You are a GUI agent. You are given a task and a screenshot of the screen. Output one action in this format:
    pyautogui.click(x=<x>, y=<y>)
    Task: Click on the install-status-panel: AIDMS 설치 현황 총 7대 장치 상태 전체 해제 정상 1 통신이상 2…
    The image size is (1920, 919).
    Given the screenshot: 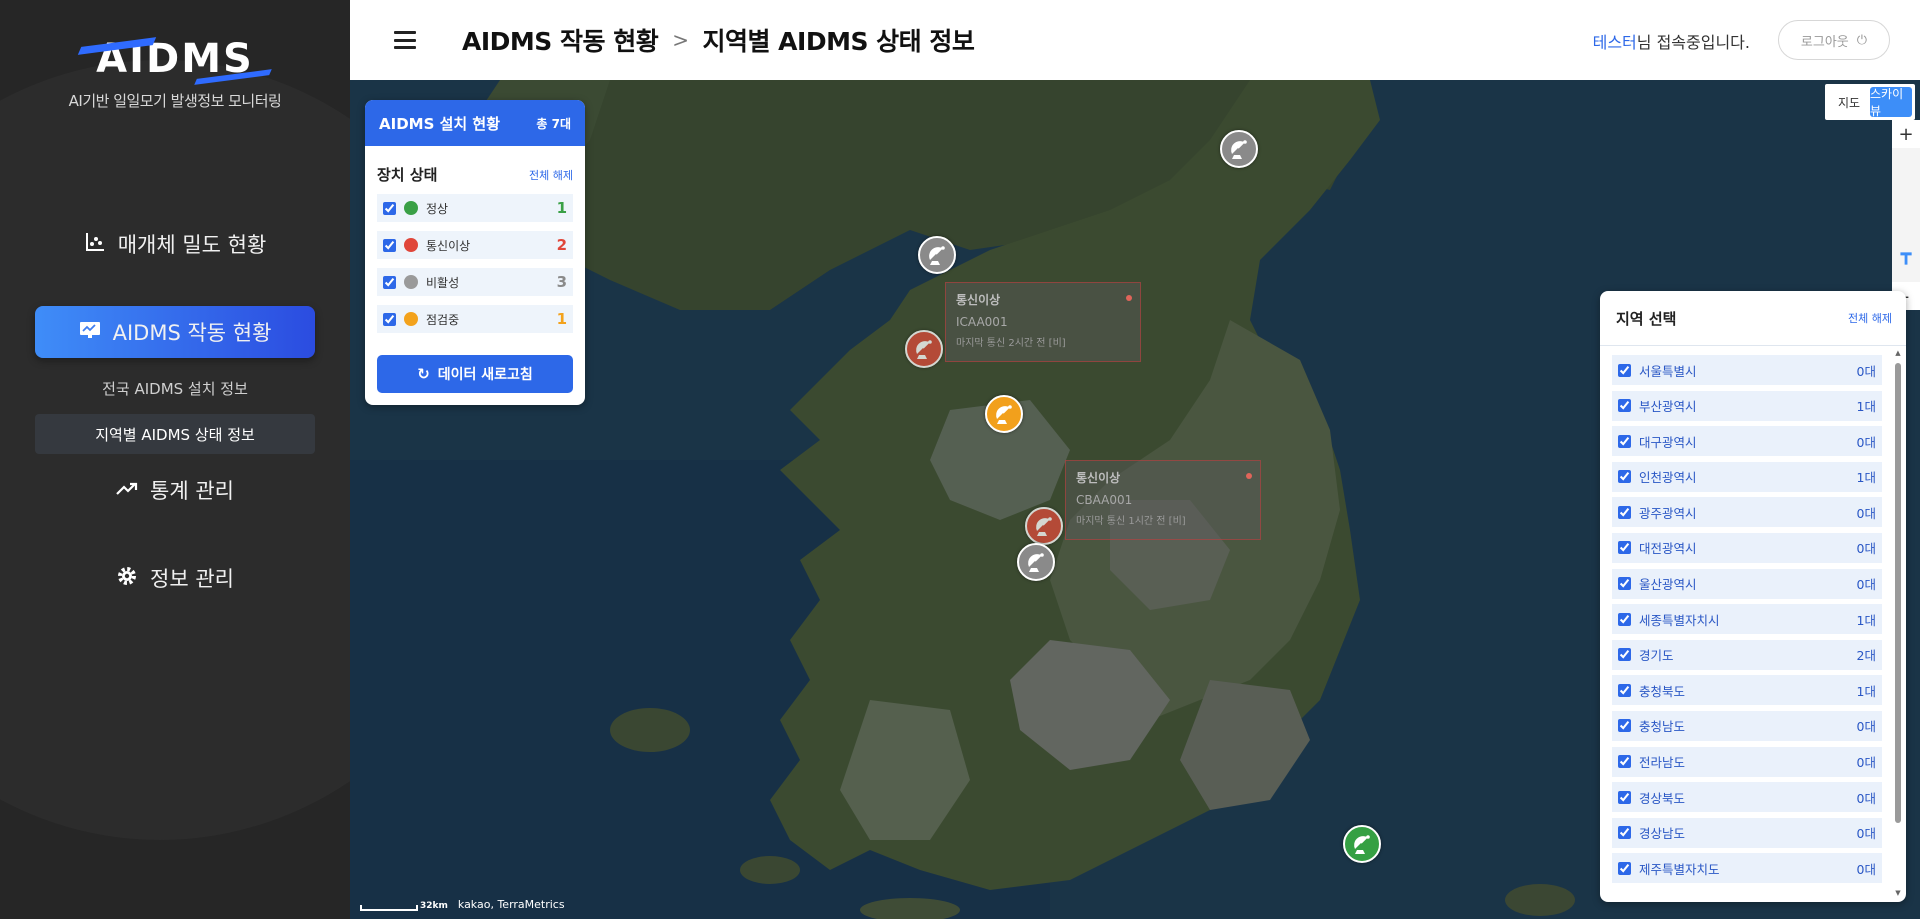 What is the action you would take?
    pyautogui.click(x=475, y=252)
    